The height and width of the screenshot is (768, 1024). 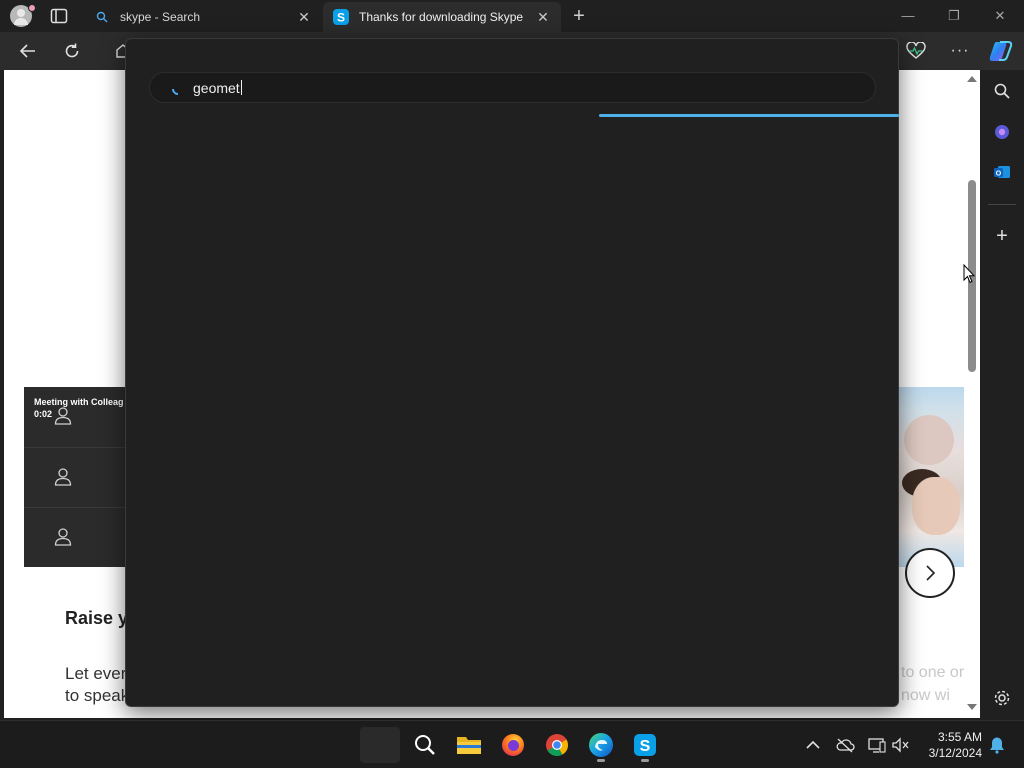 I want to click on folder-icon, so click(x=469, y=745).